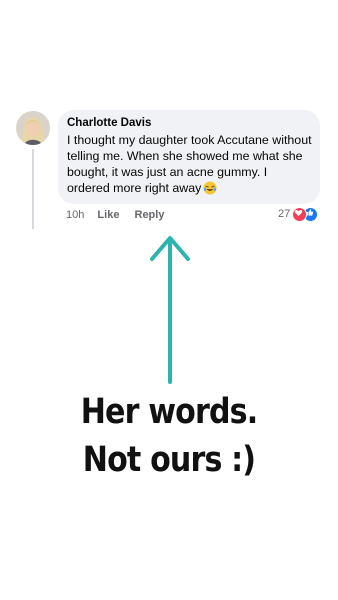 The width and height of the screenshot is (338, 600). I want to click on caption: Her words. Not ours :), so click(169, 436).